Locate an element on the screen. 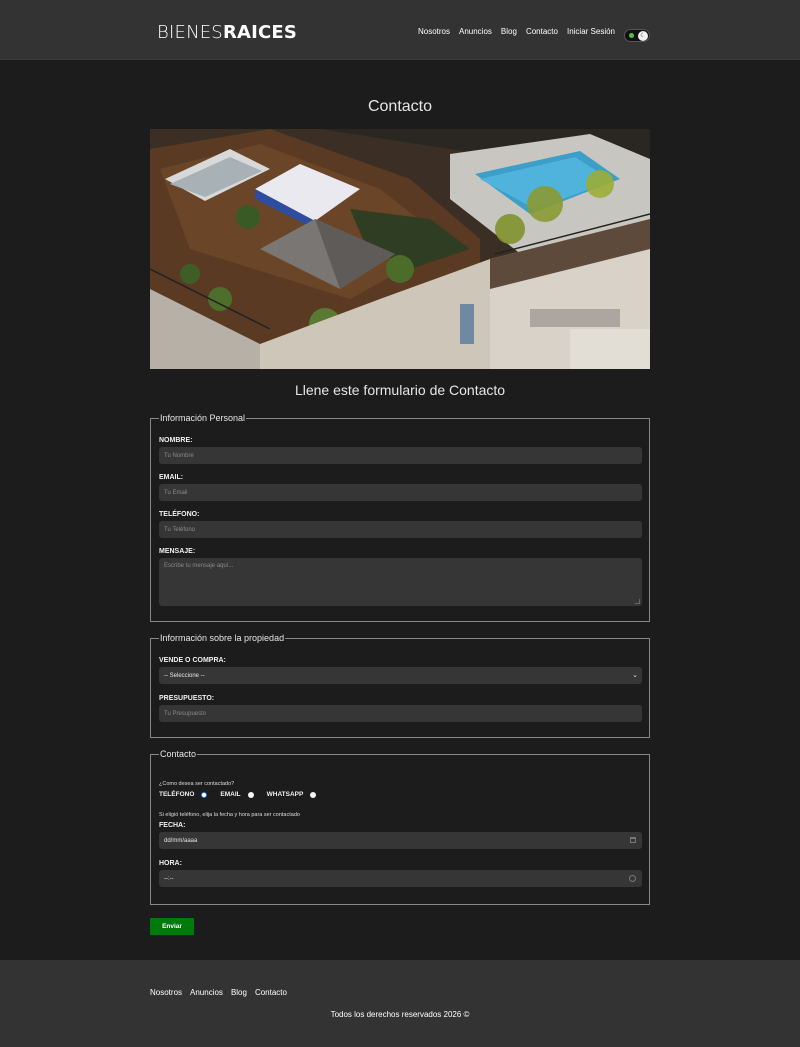 This screenshot has width=800, height=1047. radio-email is located at coordinates (250, 794).